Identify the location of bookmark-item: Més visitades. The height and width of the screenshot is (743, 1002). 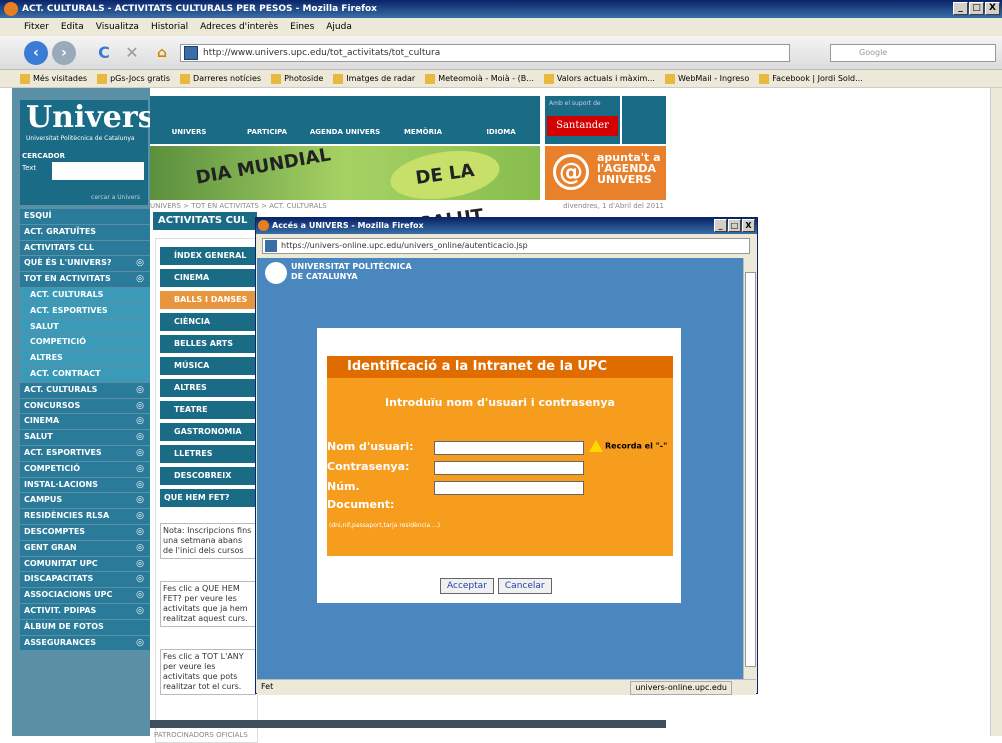
(53, 78).